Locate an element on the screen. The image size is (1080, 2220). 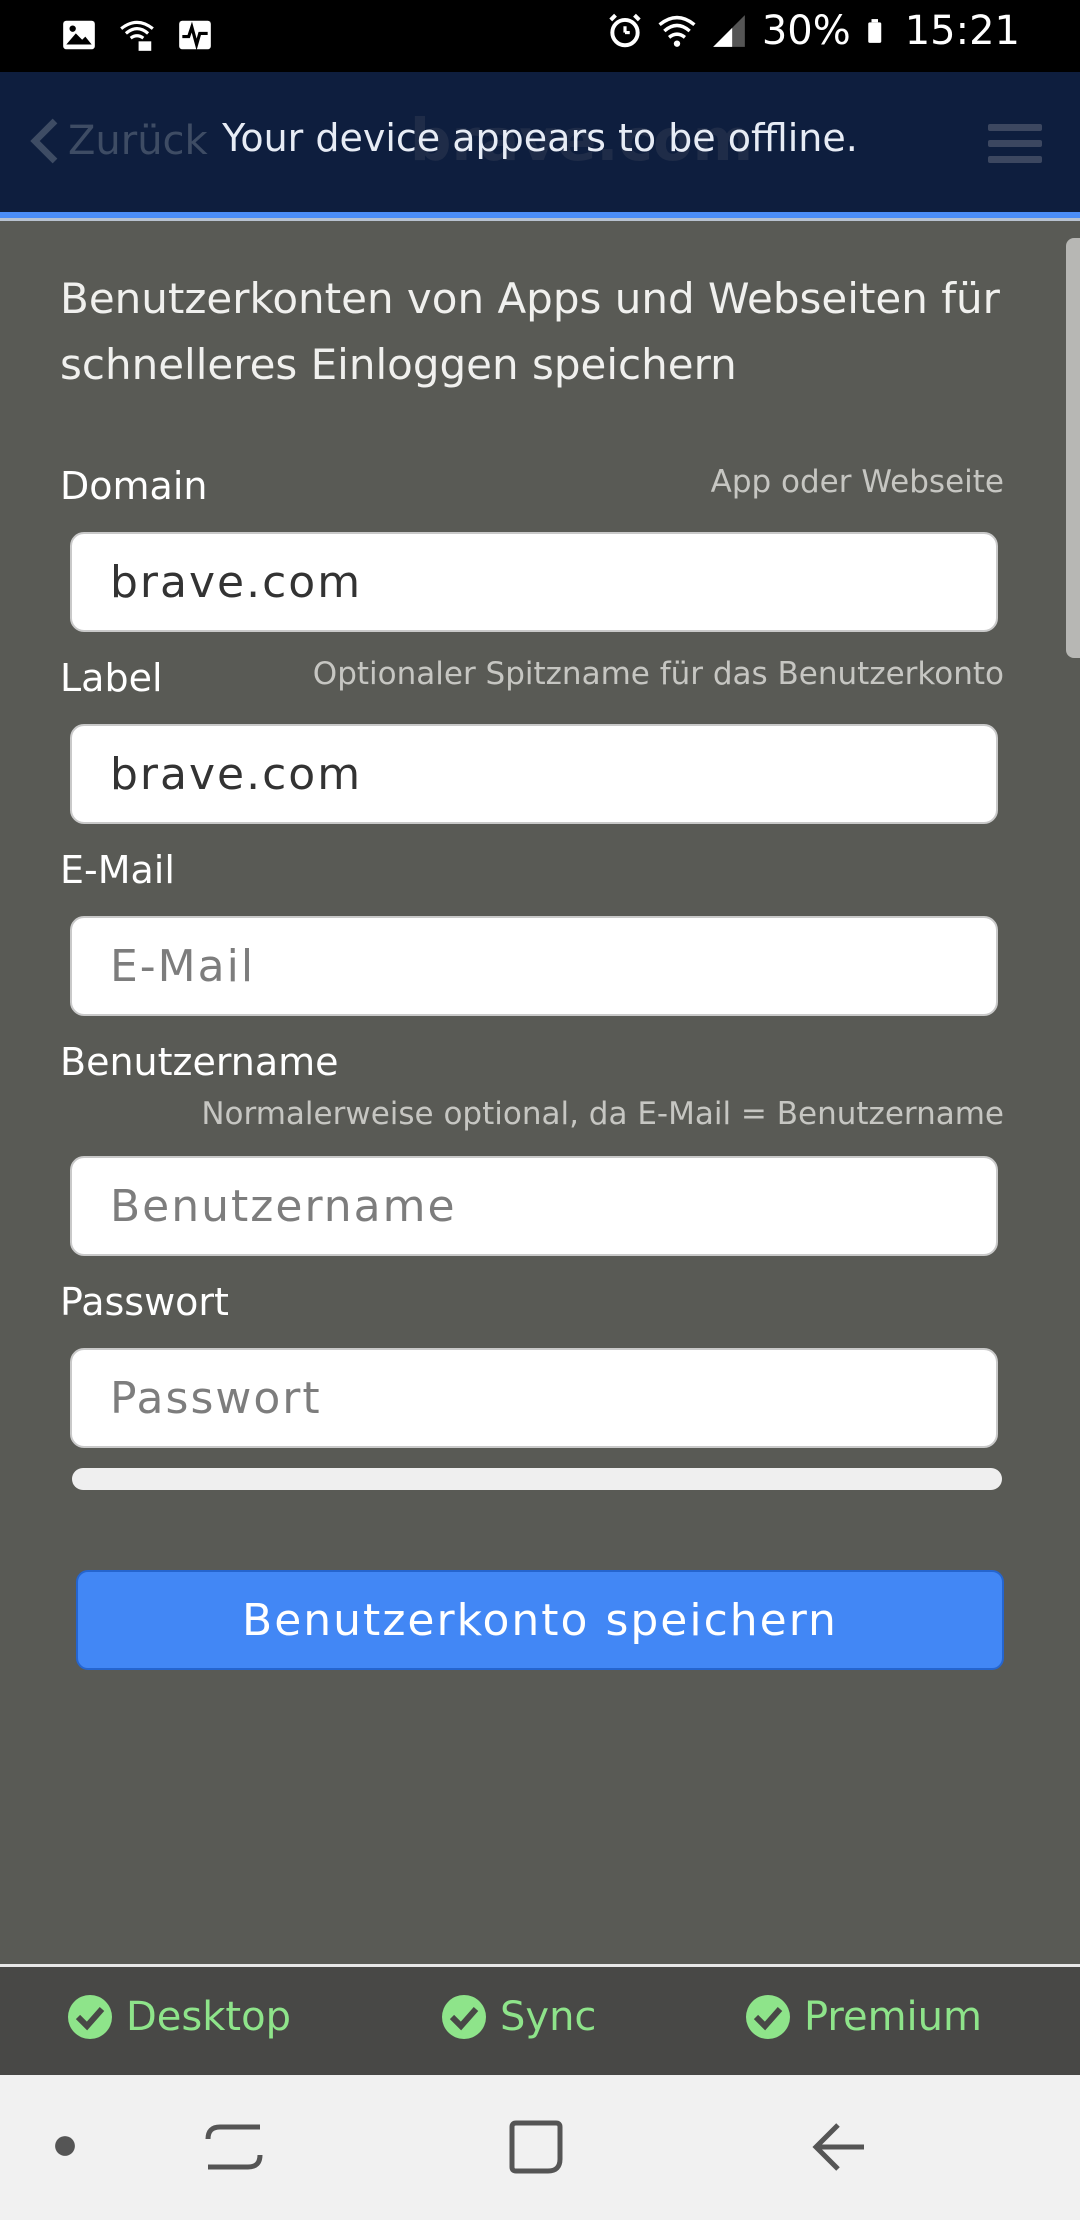
clock: 15:21 is located at coordinates (962, 31).